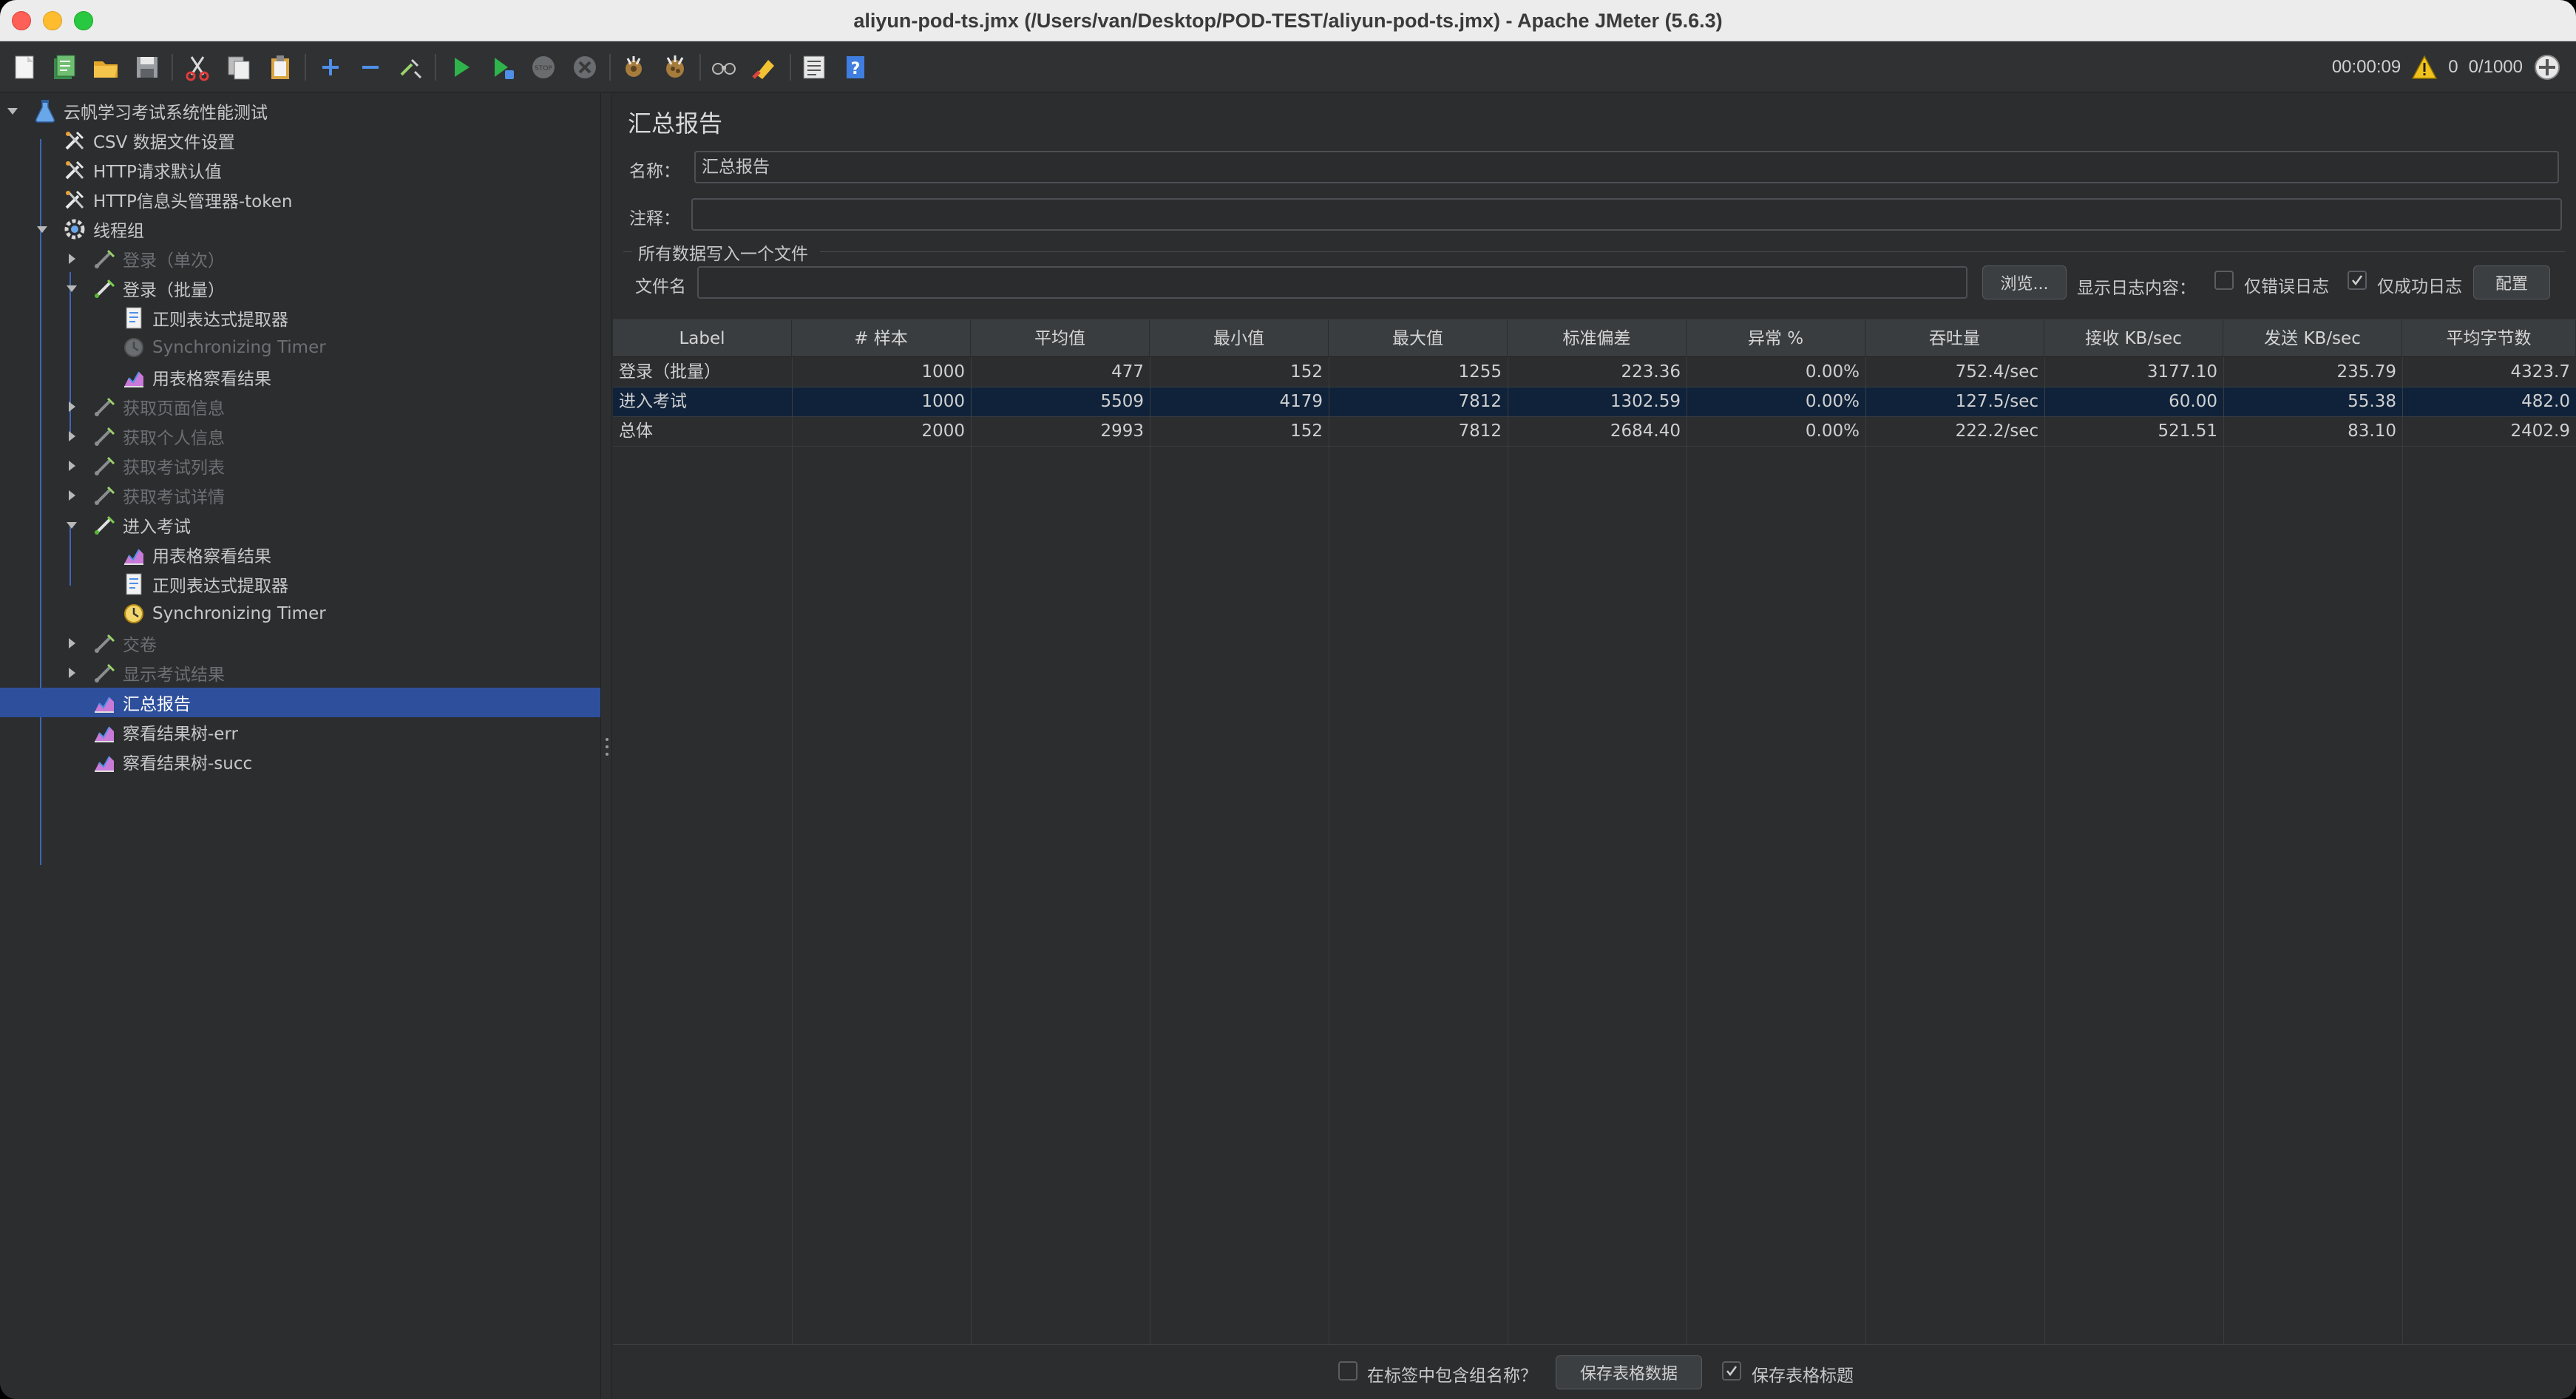 This screenshot has width=2576, height=1399. What do you see at coordinates (330, 67) in the screenshot?
I see `expand-icon` at bounding box center [330, 67].